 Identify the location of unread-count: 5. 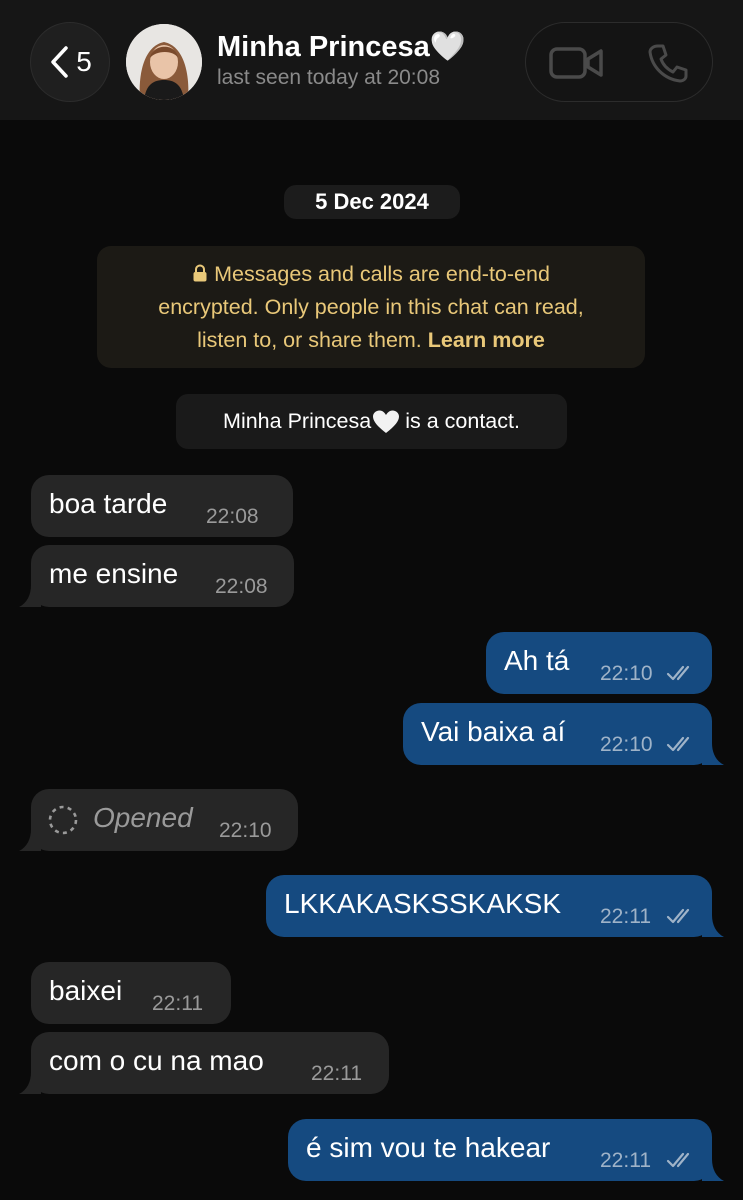
(84, 61).